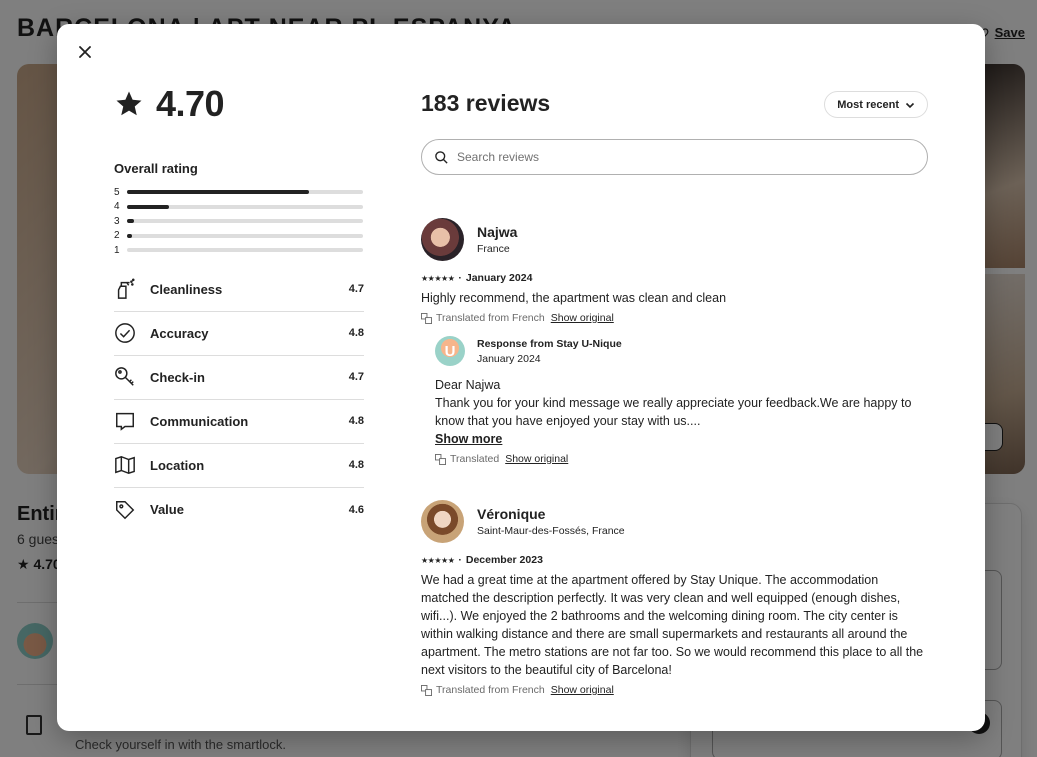 This screenshot has width=1037, height=757. What do you see at coordinates (868, 104) in the screenshot?
I see `sort-label: Most recent` at bounding box center [868, 104].